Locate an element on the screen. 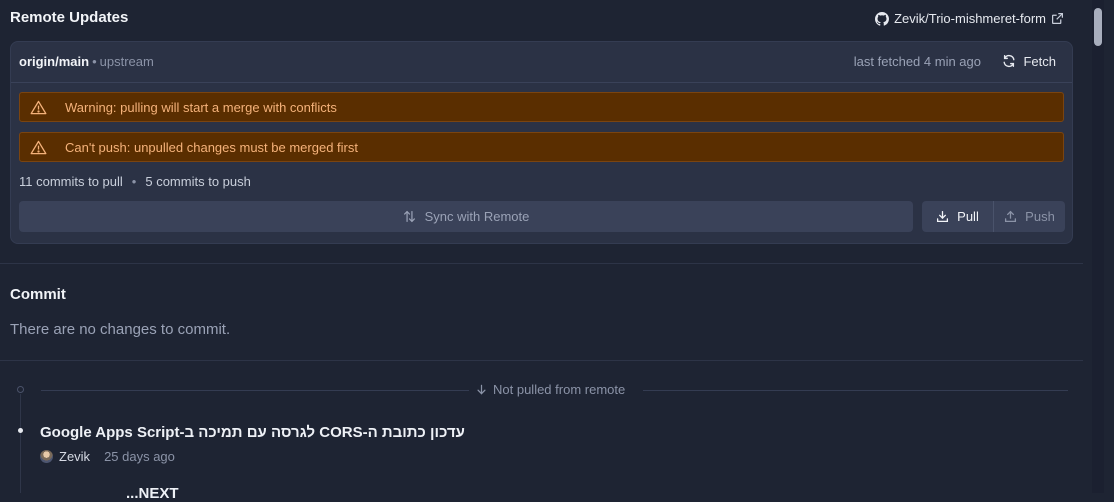 This screenshot has height=502, width=1114. fetch-button: Fetch is located at coordinates (1029, 61).